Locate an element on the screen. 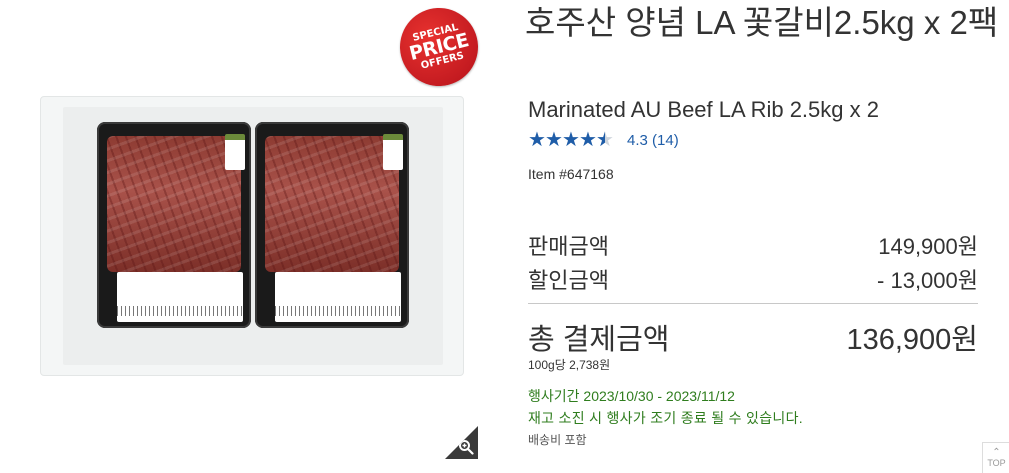  promo-early-end-note: 재고 소진 시 행사가 조기 종료 될 수 있습니다. is located at coordinates (665, 418).